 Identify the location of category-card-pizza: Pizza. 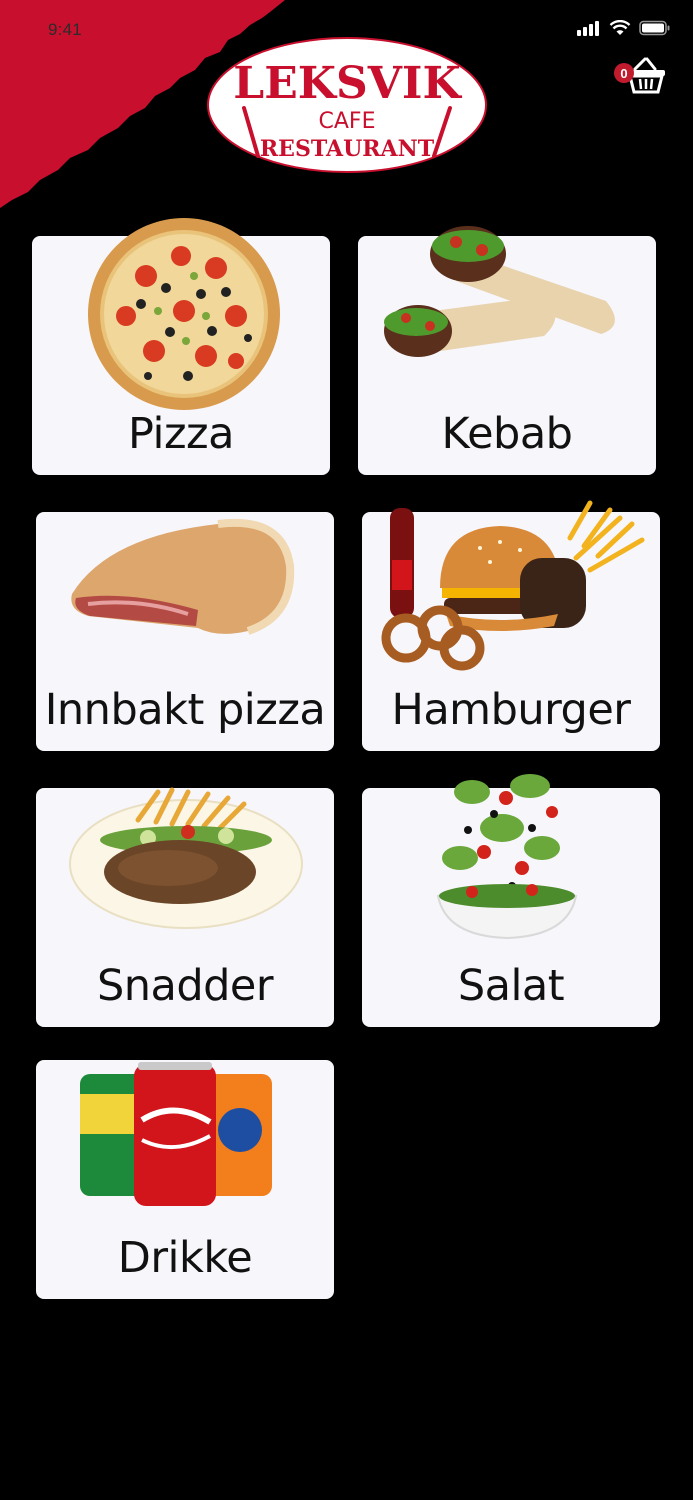
(181, 346).